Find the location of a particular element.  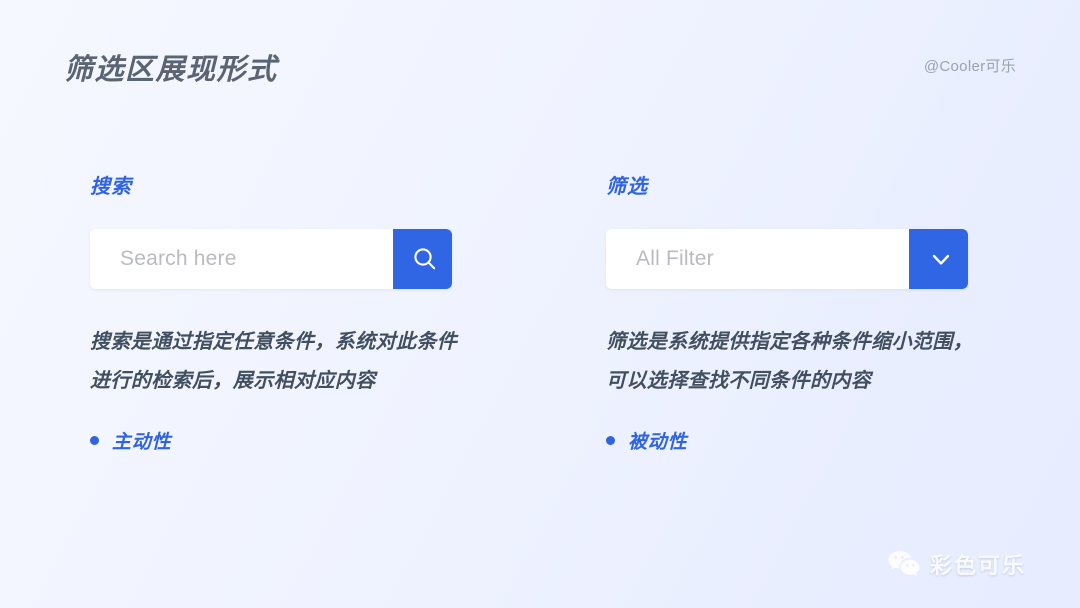

description-filter: 筛选是系统提供指定各种条件缩小范围，可以选择查找不同条件的内容 is located at coordinates (790, 361).